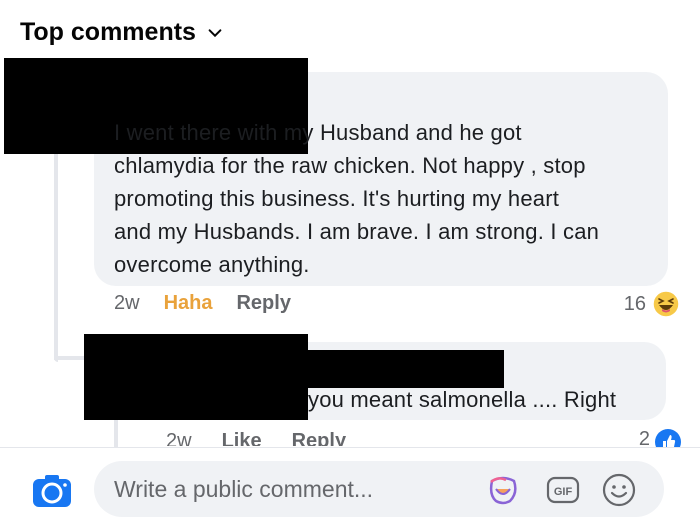 The height and width of the screenshot is (521, 700). I want to click on sort-label: Top comments, so click(108, 32).